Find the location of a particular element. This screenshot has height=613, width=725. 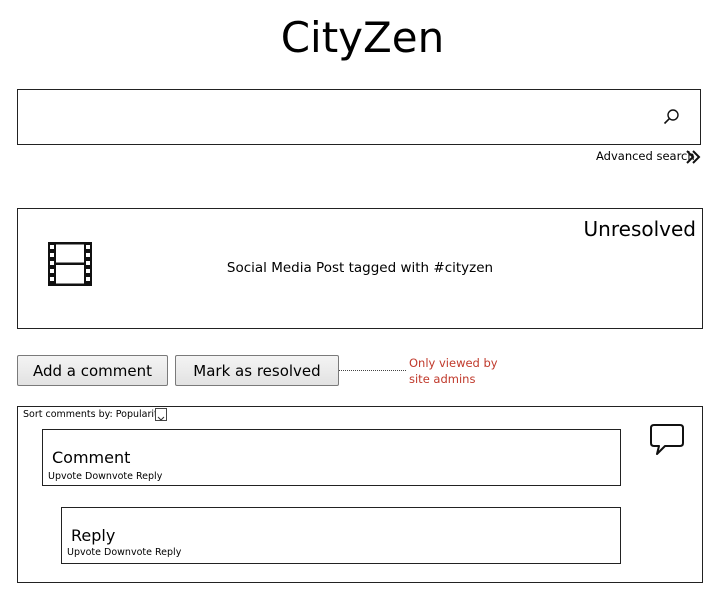

comment-actions: Upvote Downvote Reply is located at coordinates (105, 477).